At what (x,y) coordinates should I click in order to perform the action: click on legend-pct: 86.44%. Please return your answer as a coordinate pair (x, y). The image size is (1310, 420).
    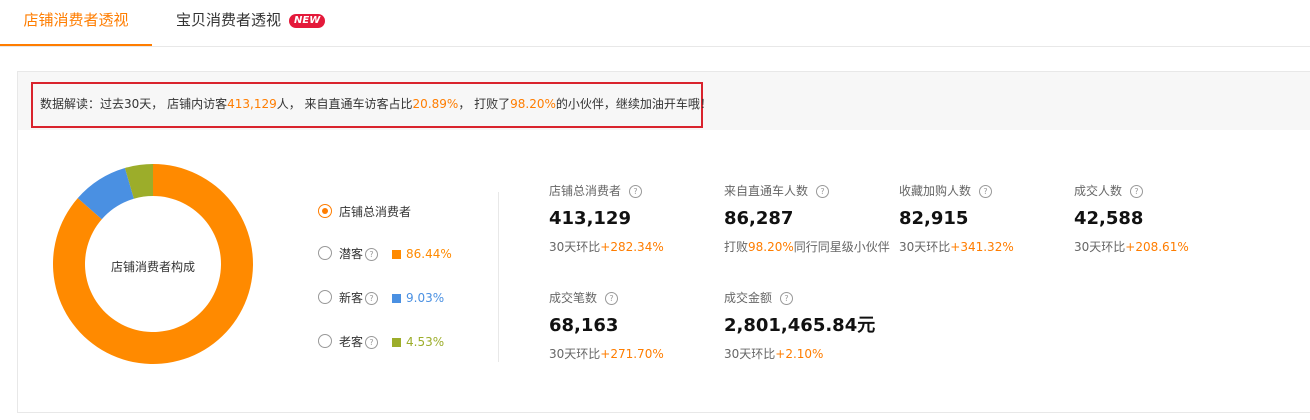
    Looking at the image, I should click on (429, 254).